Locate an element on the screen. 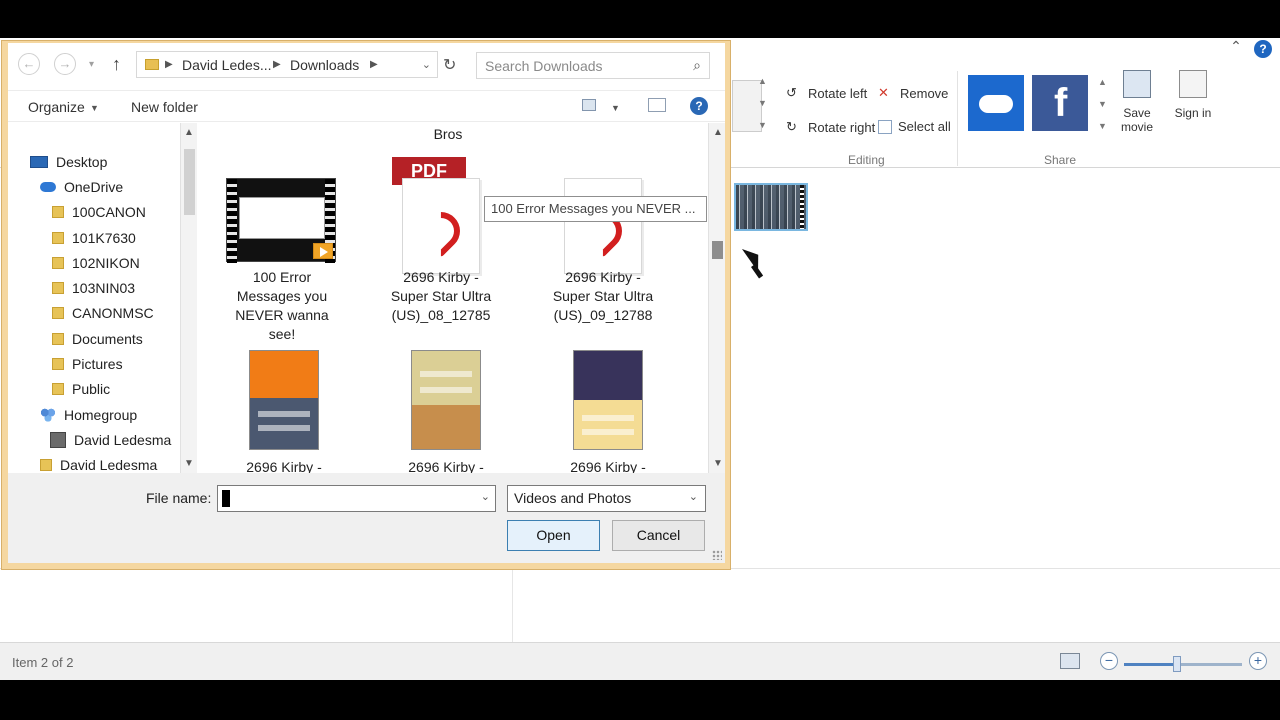 The height and width of the screenshot is (720, 1280). refresh-button: ↻ is located at coordinates (449, 65).